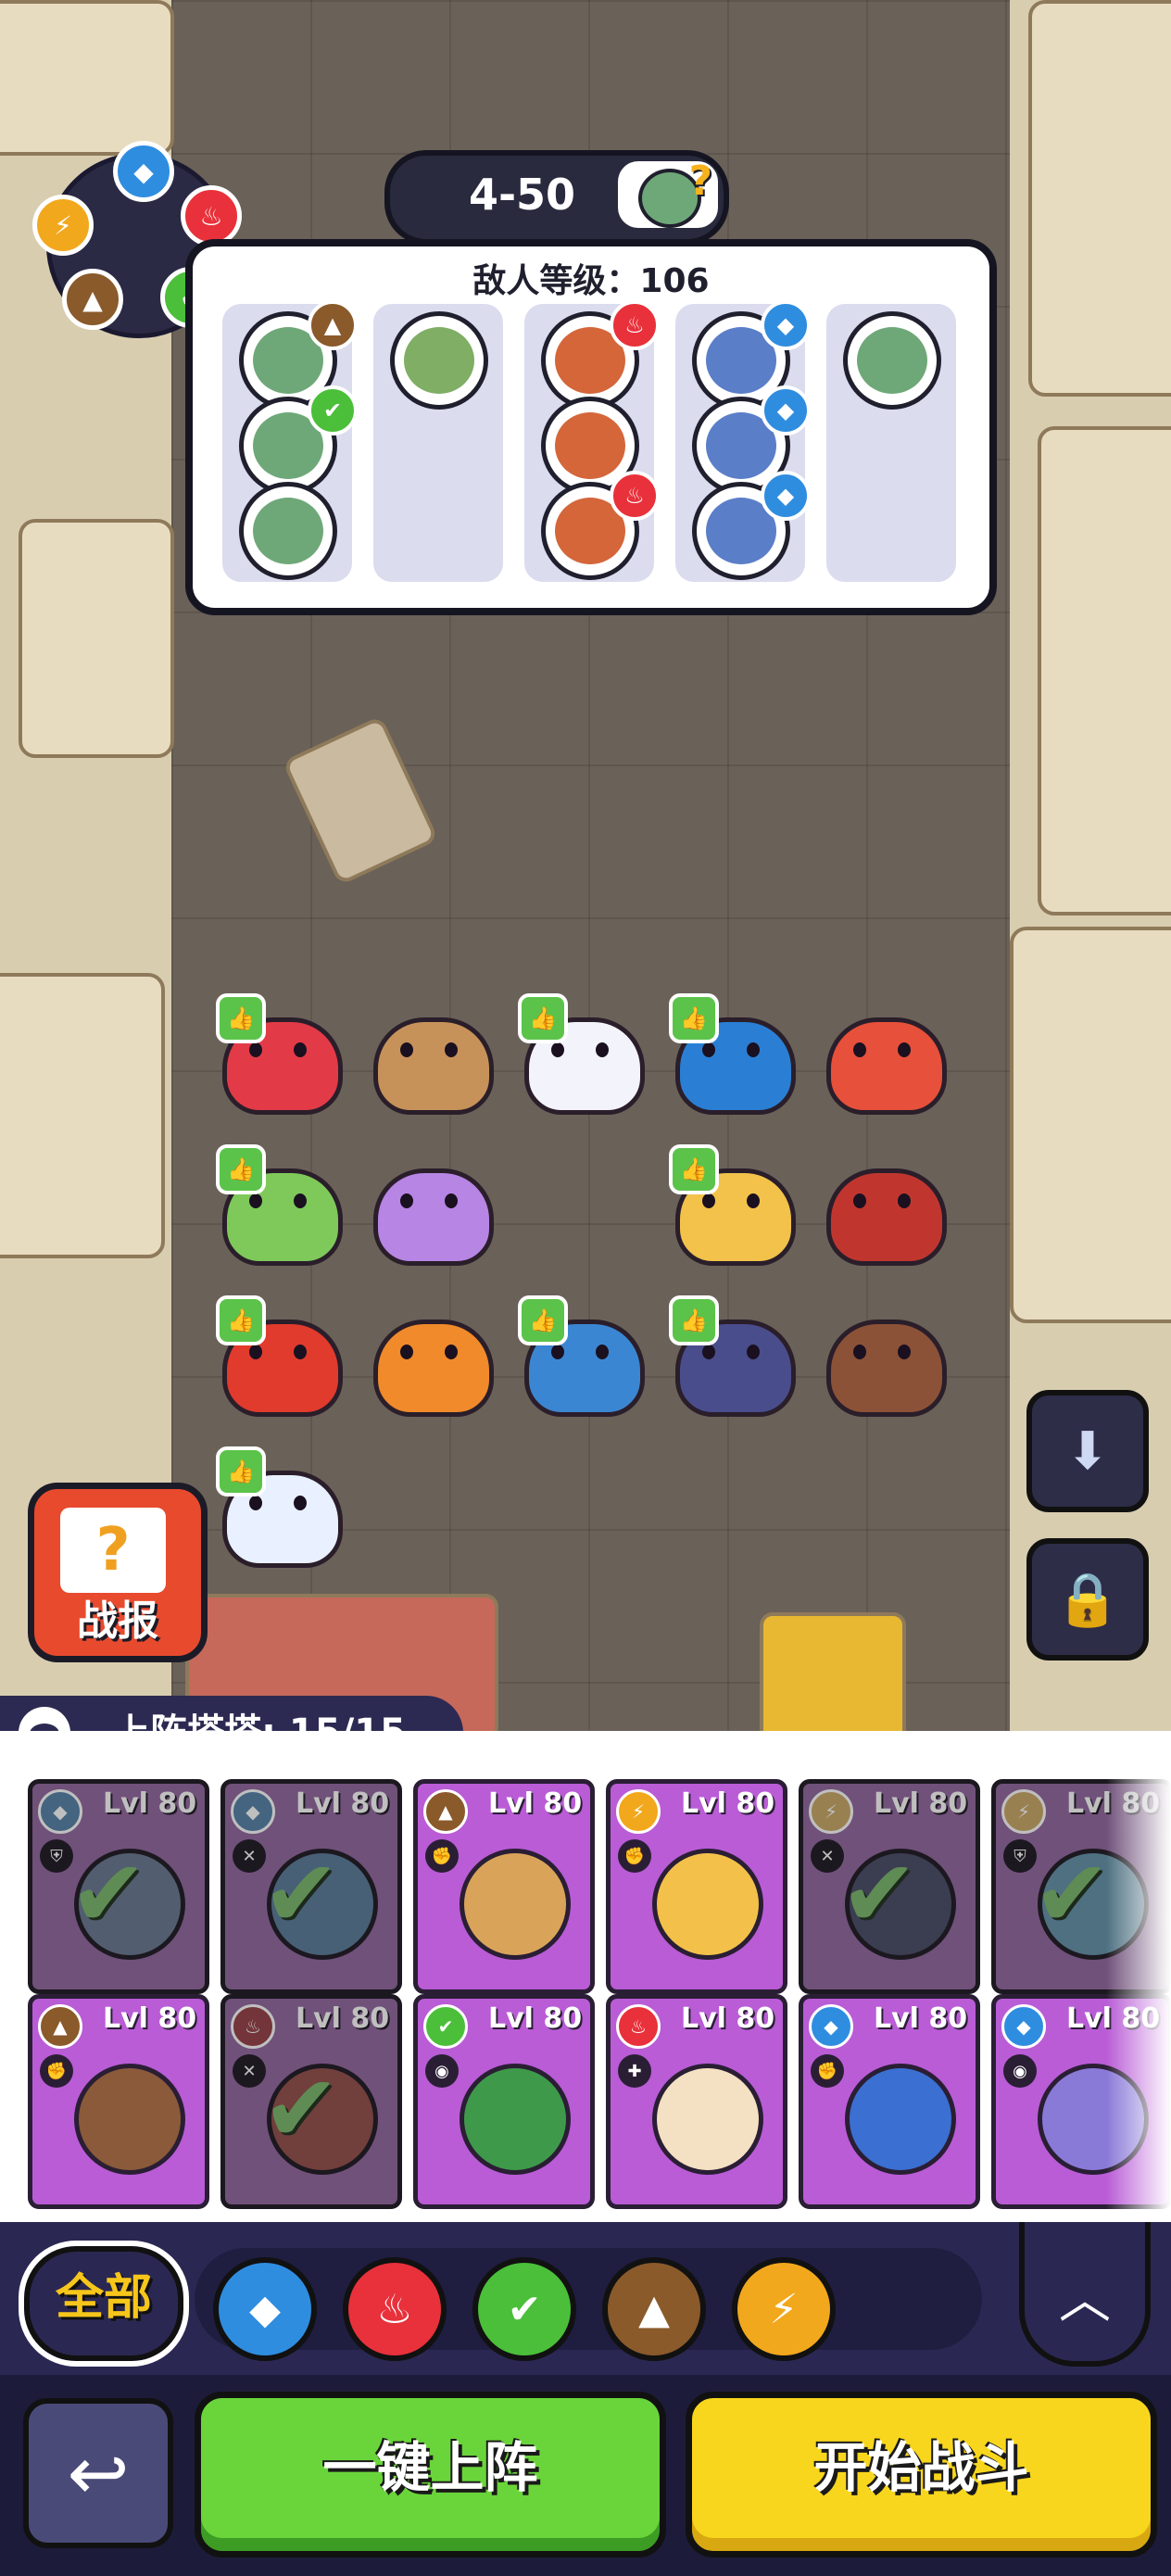 Image resolution: width=1171 pixels, height=2576 pixels. I want to click on lock-icon: 🔒, so click(1088, 1600).